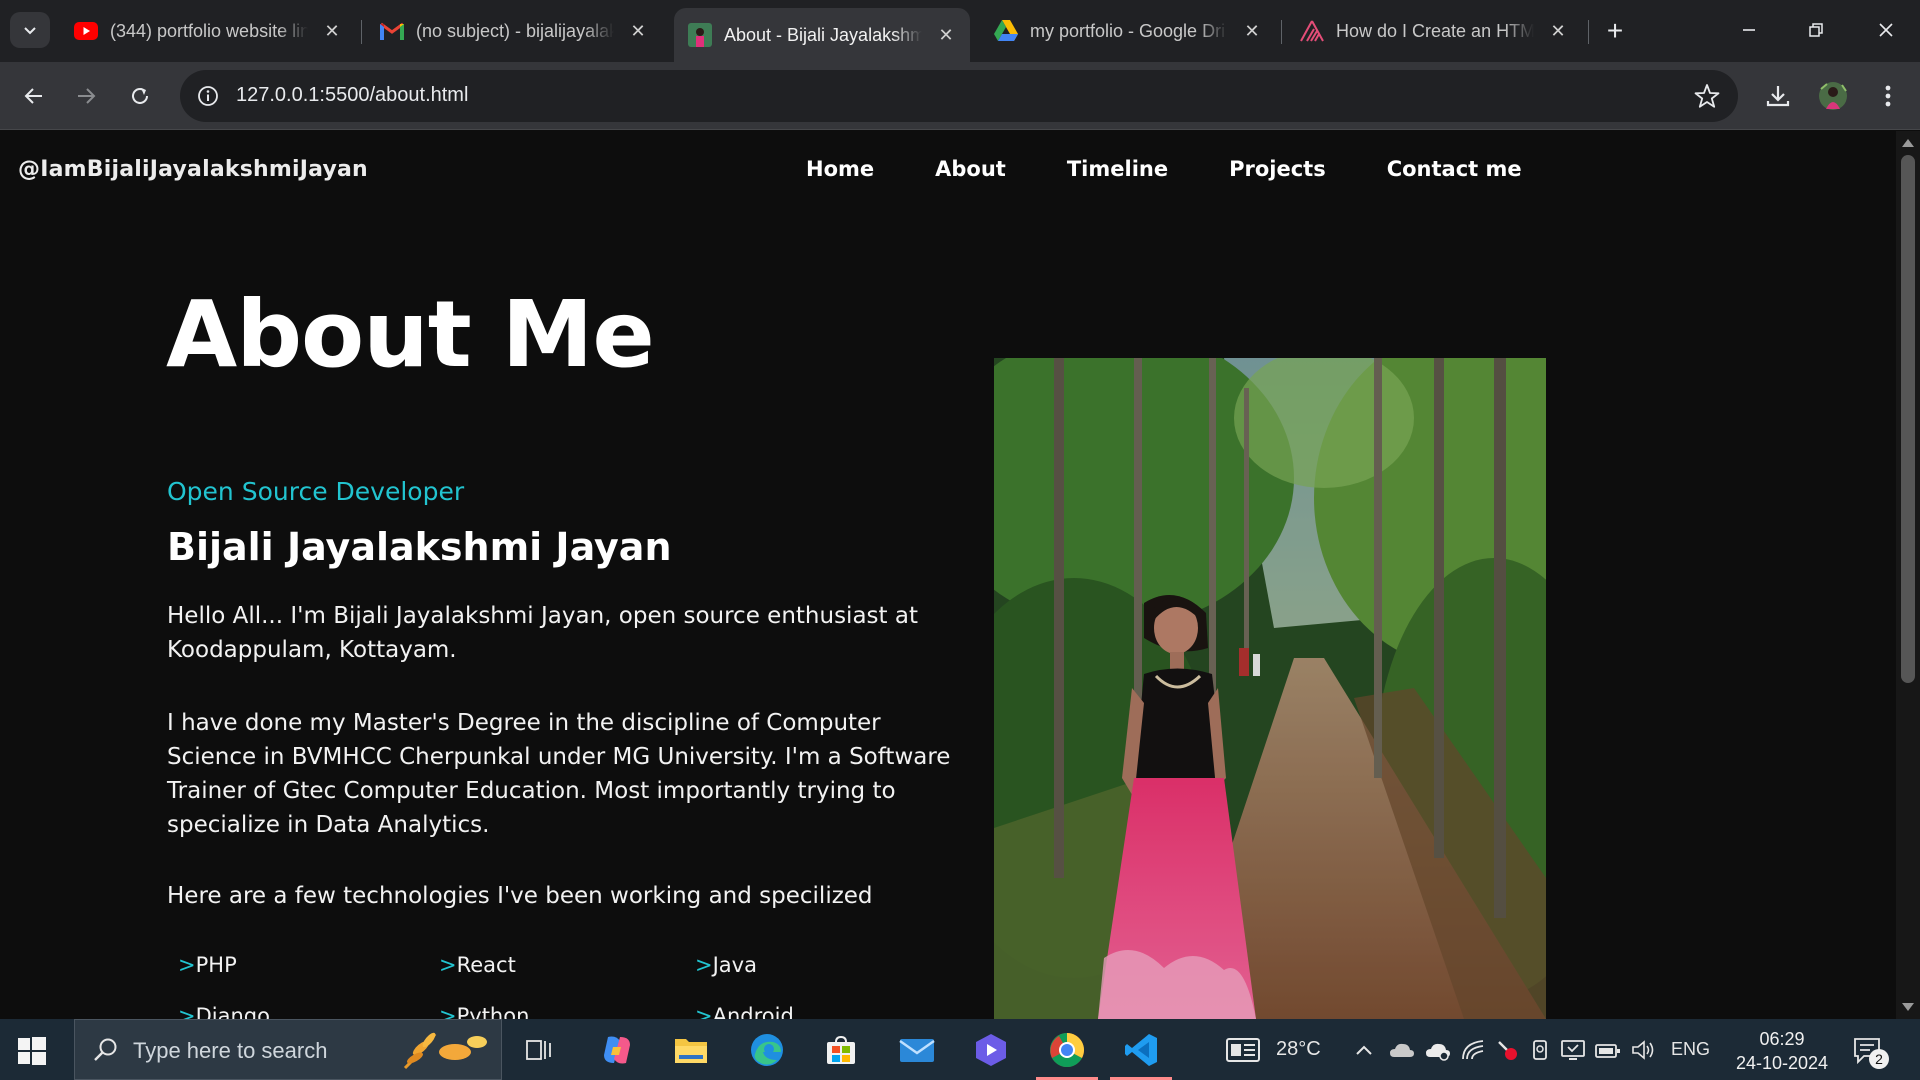 This screenshot has height=1080, width=1920. What do you see at coordinates (392, 31) in the screenshot?
I see `gmail-icon` at bounding box center [392, 31].